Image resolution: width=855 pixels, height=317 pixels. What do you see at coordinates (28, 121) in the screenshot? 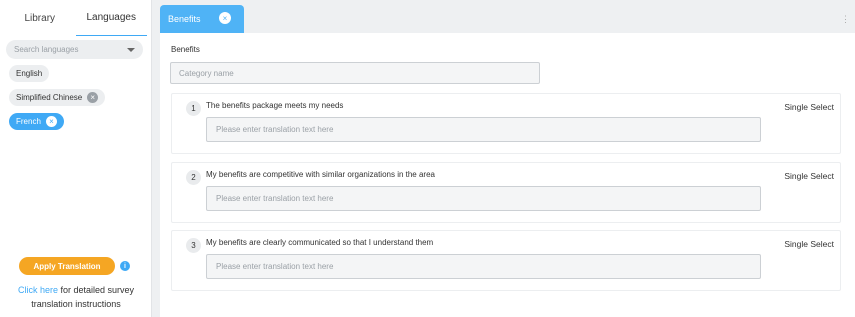
I see `language-chip-label: French` at bounding box center [28, 121].